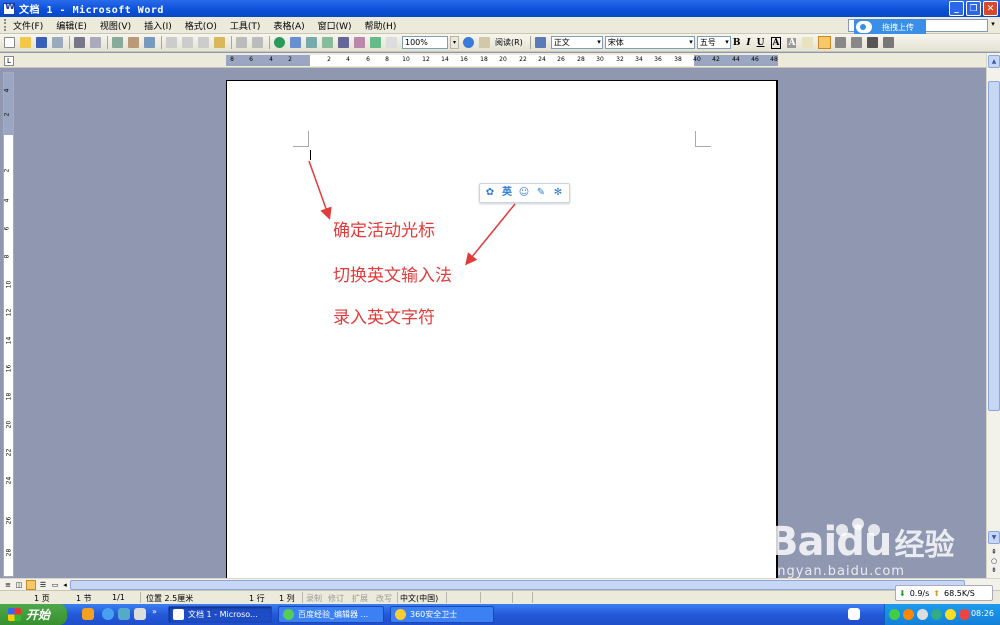 This screenshot has width=1000, height=625. I want to click on show-hide-icon, so click(391, 42).